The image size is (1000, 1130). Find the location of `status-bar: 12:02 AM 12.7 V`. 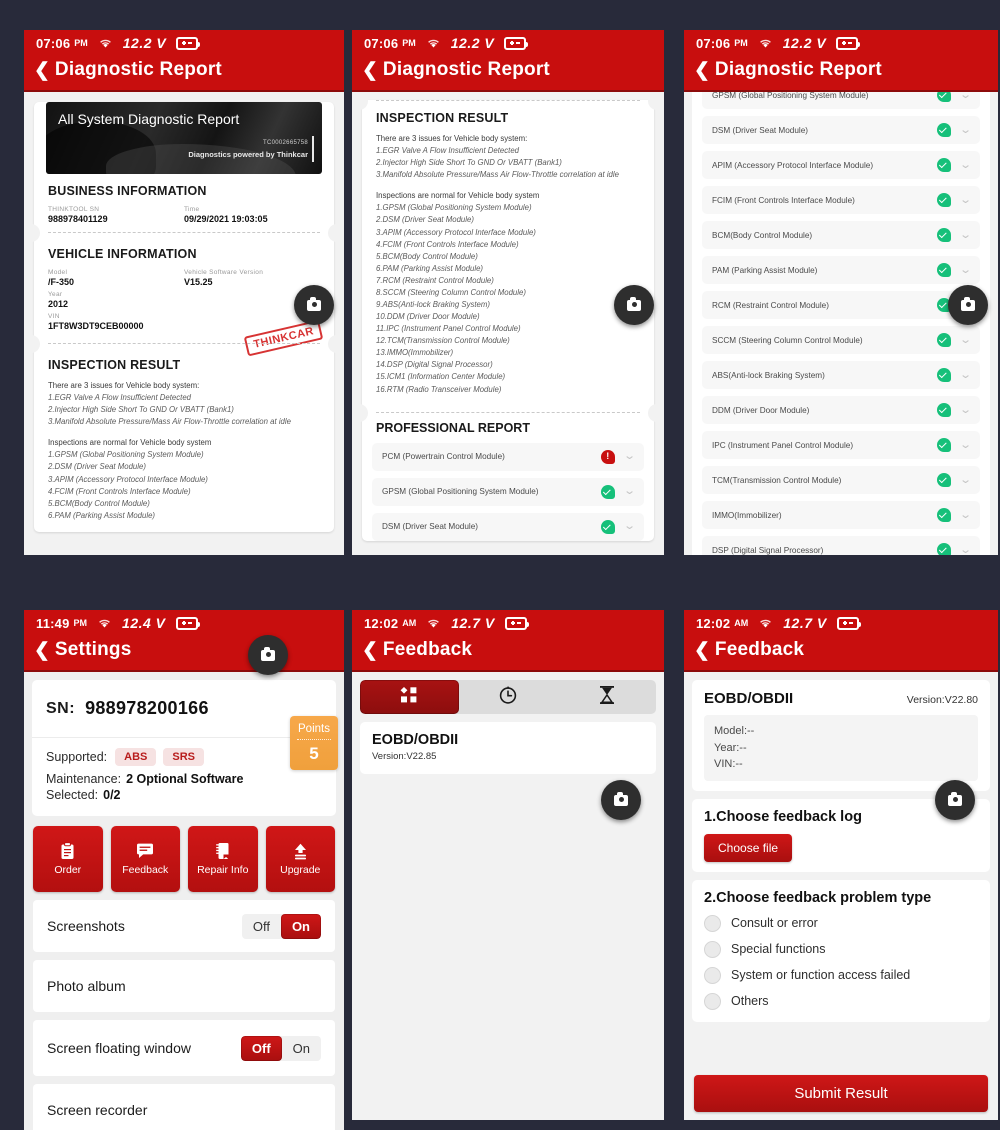

status-bar: 12:02 AM 12.7 V is located at coordinates (508, 623).